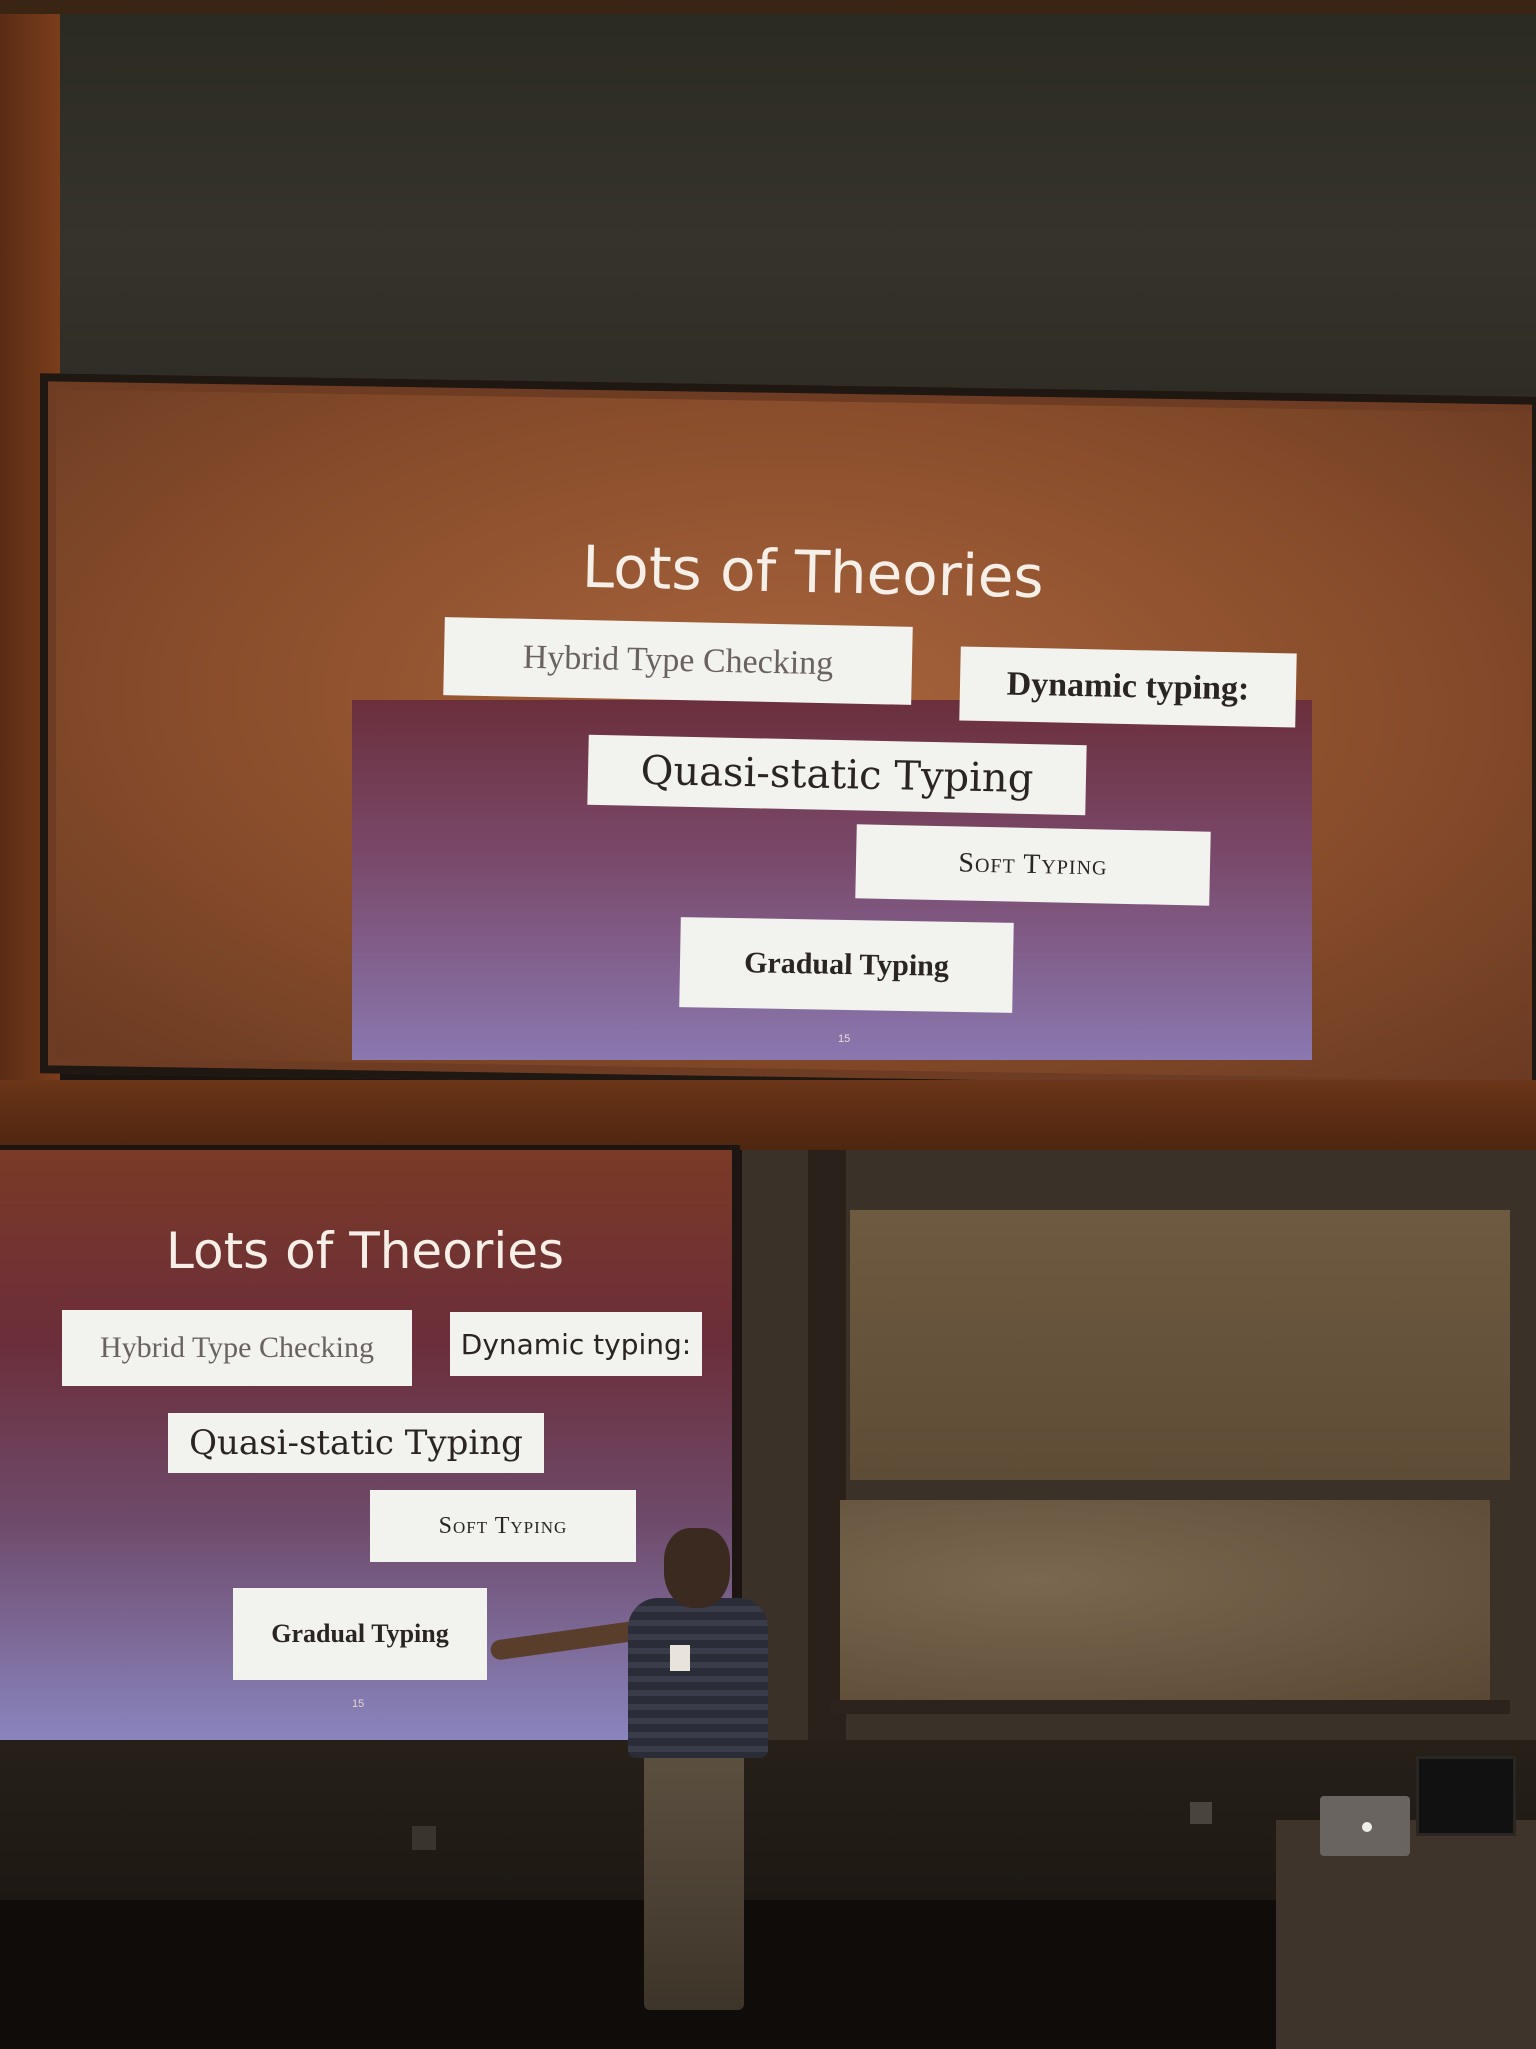  Describe the element at coordinates (813, 572) in the screenshot. I see `top-slide-title: Lots of Theories` at that location.